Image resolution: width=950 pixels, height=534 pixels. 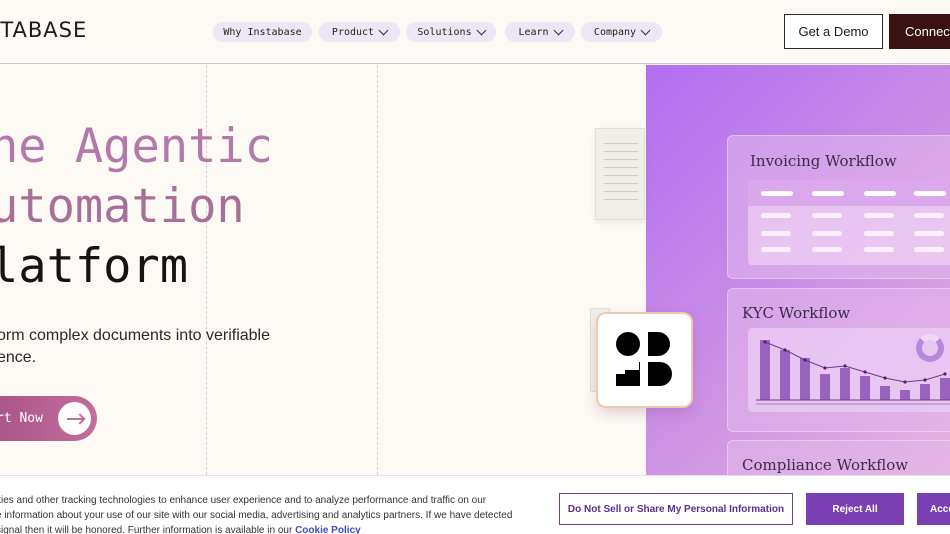 What do you see at coordinates (353, 32) in the screenshot?
I see `nav-label: Product` at bounding box center [353, 32].